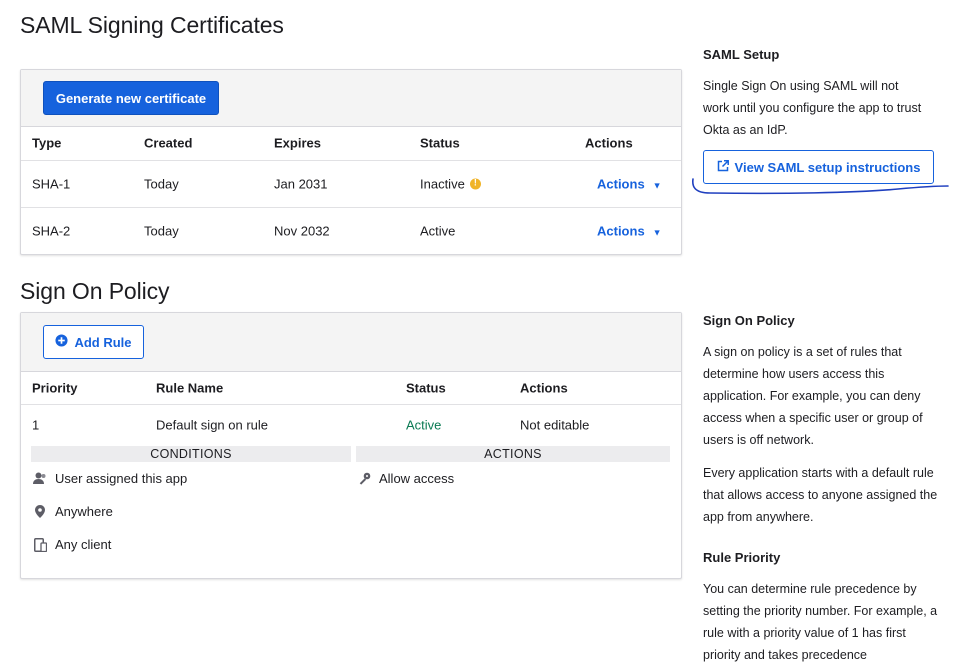 The height and width of the screenshot is (669, 960). Describe the element at coordinates (152, 25) in the screenshot. I see `saml-certificates-title: SAML Signing Certificates` at that location.